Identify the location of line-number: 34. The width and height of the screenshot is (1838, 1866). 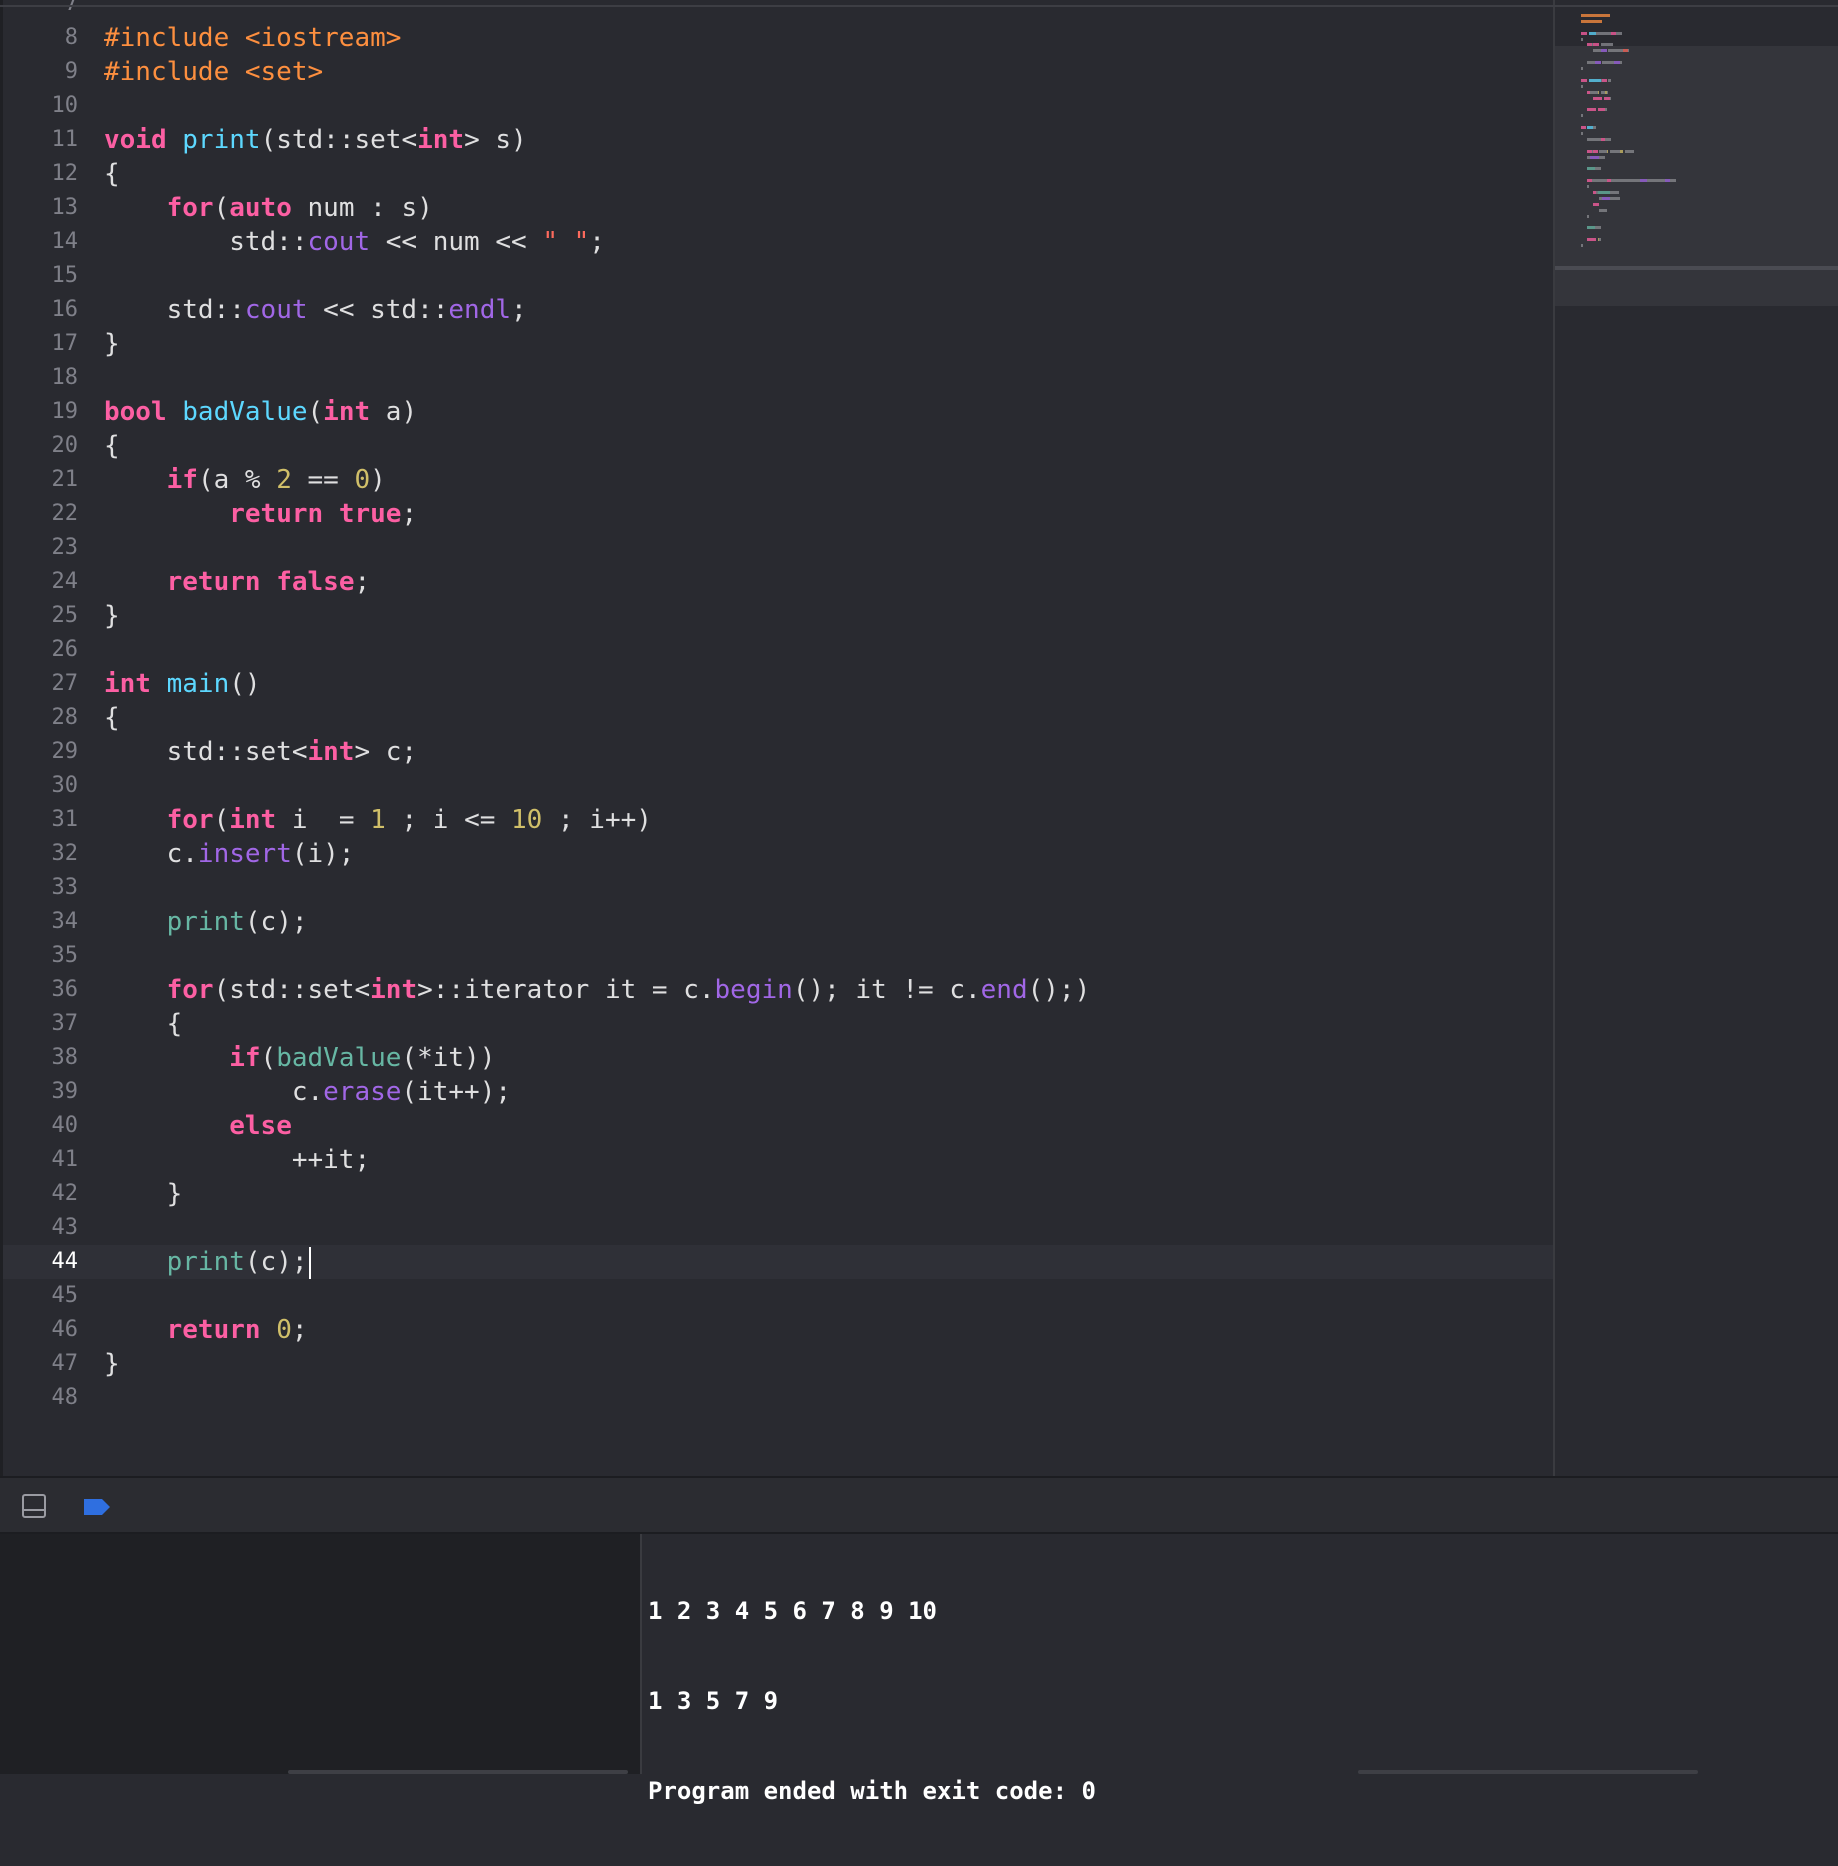
(43, 922).